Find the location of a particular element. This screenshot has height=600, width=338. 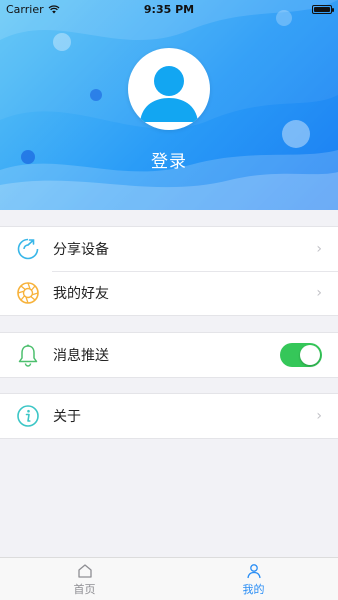

carrier-label: Carrier is located at coordinates (25, 9).